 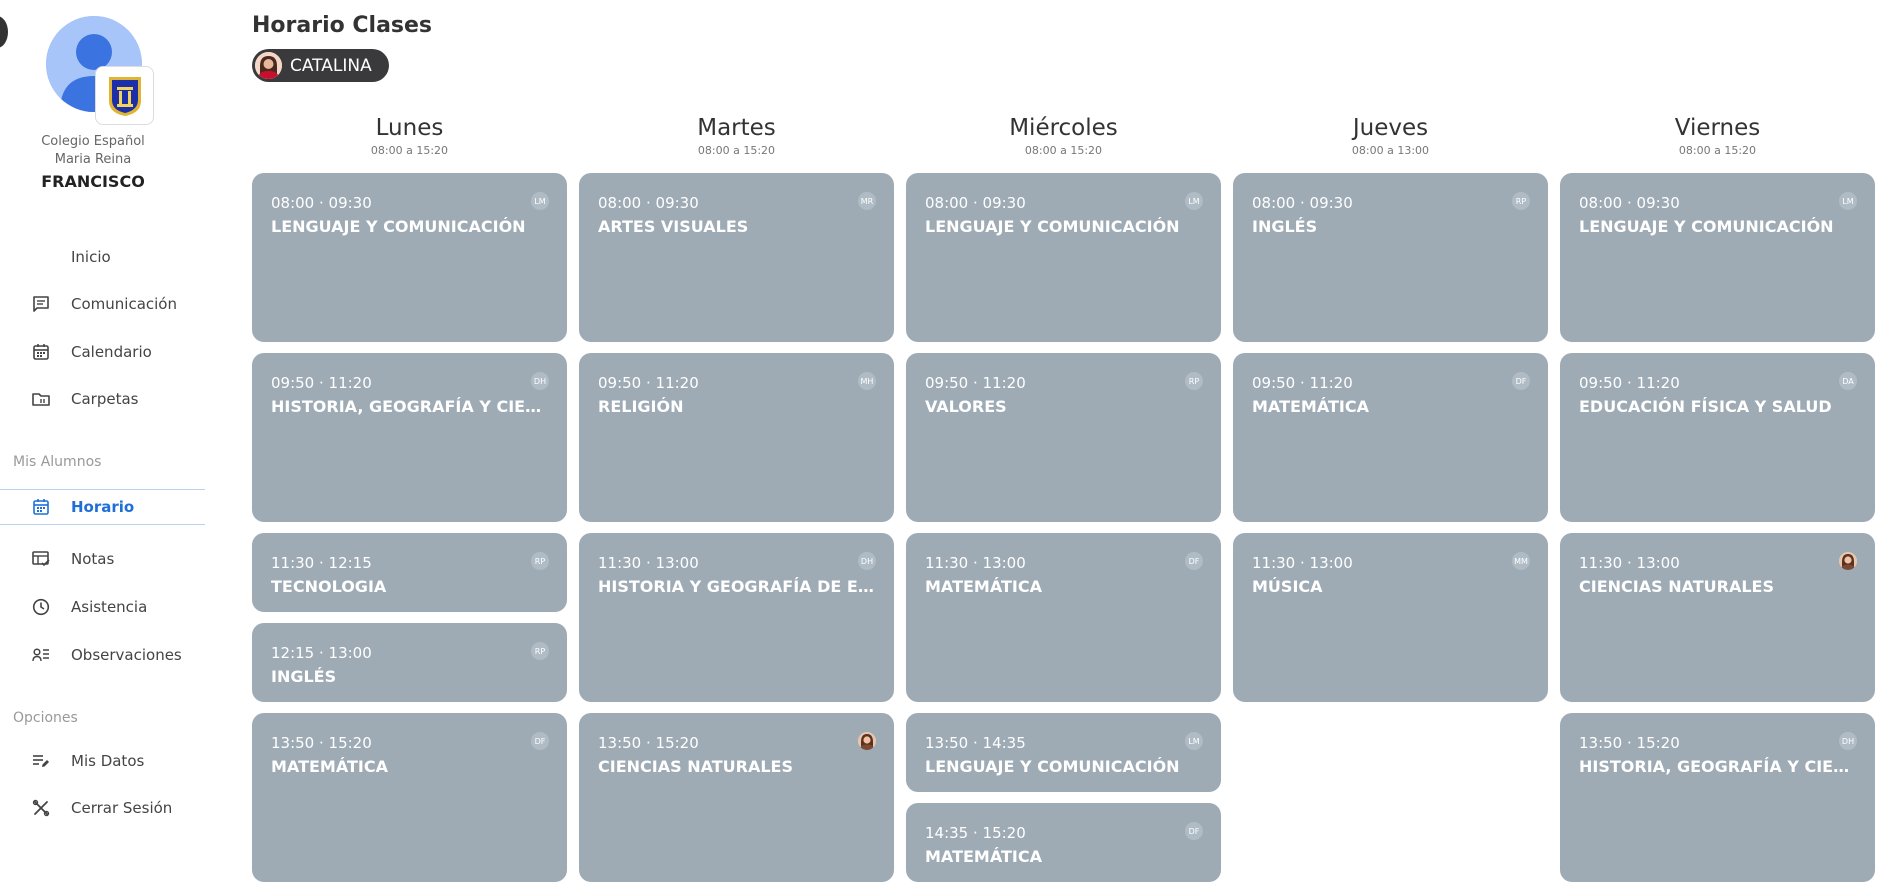 What do you see at coordinates (102, 761) in the screenshot?
I see `nav-item-mis-datos: Mis Datos` at bounding box center [102, 761].